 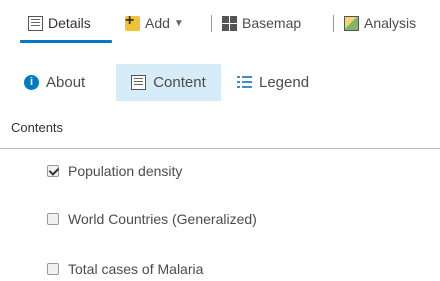 I want to click on info-icon: i, so click(x=31, y=82).